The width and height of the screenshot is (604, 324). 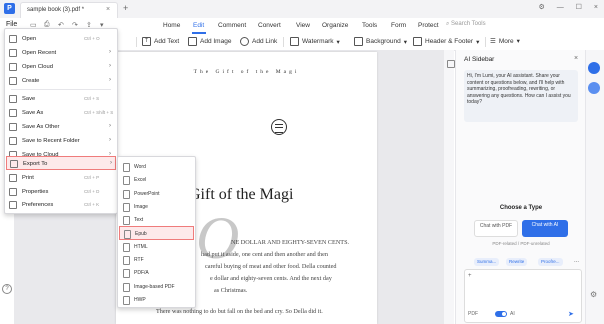 What do you see at coordinates (33, 112) in the screenshot?
I see `menu-item-label: Save As` at bounding box center [33, 112].